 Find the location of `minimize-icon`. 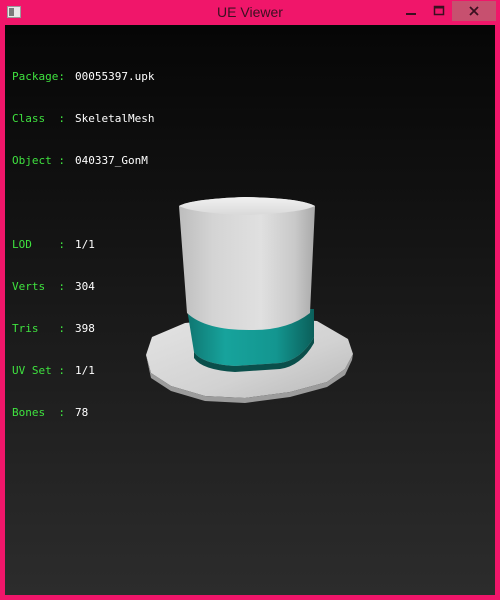

minimize-icon is located at coordinates (411, 14).